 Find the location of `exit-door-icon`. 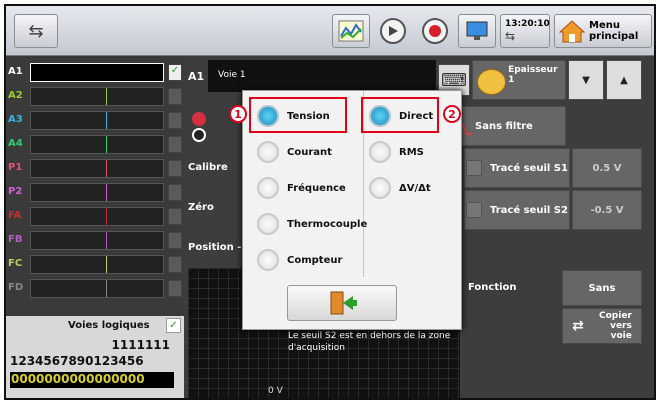

exit-door-icon is located at coordinates (343, 303).